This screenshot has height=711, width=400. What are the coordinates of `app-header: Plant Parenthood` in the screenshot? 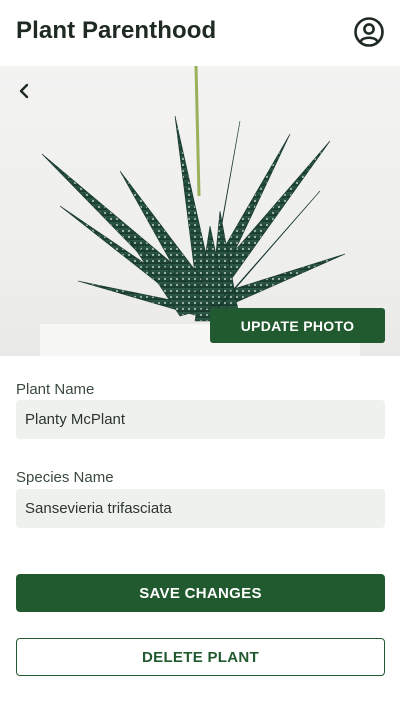 It's located at (200, 32).